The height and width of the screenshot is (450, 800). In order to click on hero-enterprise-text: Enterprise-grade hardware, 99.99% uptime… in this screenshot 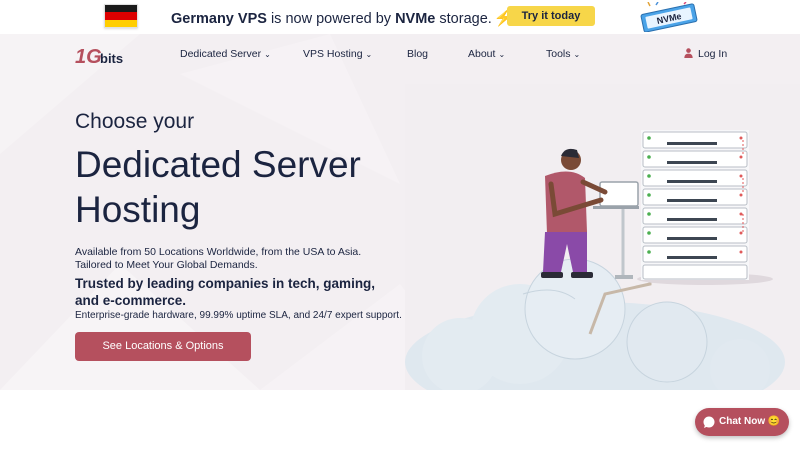, I will do `click(238, 315)`.